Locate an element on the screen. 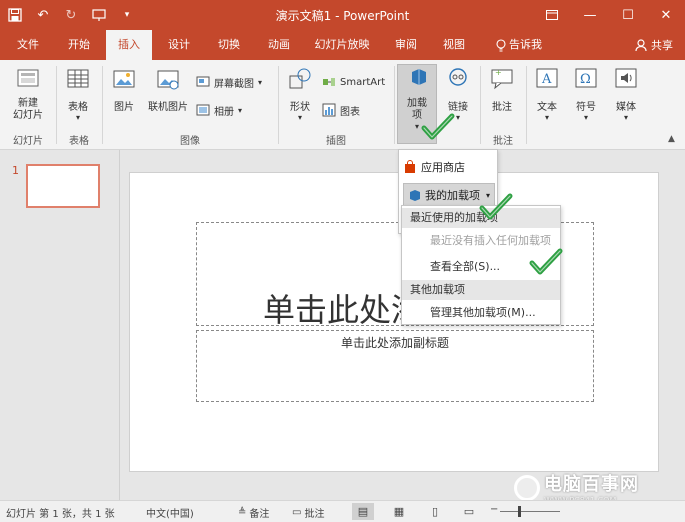  group-label-tables: 表格 is located at coordinates (79, 141).